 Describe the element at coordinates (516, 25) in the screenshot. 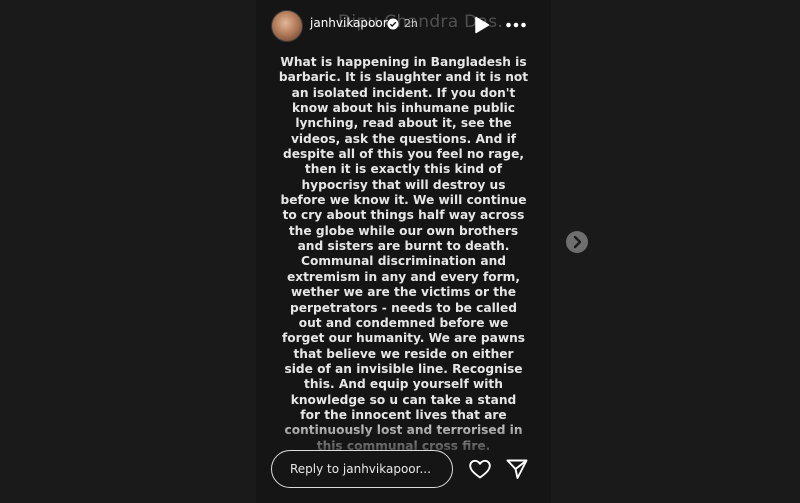

I see `more-options-icon` at that location.